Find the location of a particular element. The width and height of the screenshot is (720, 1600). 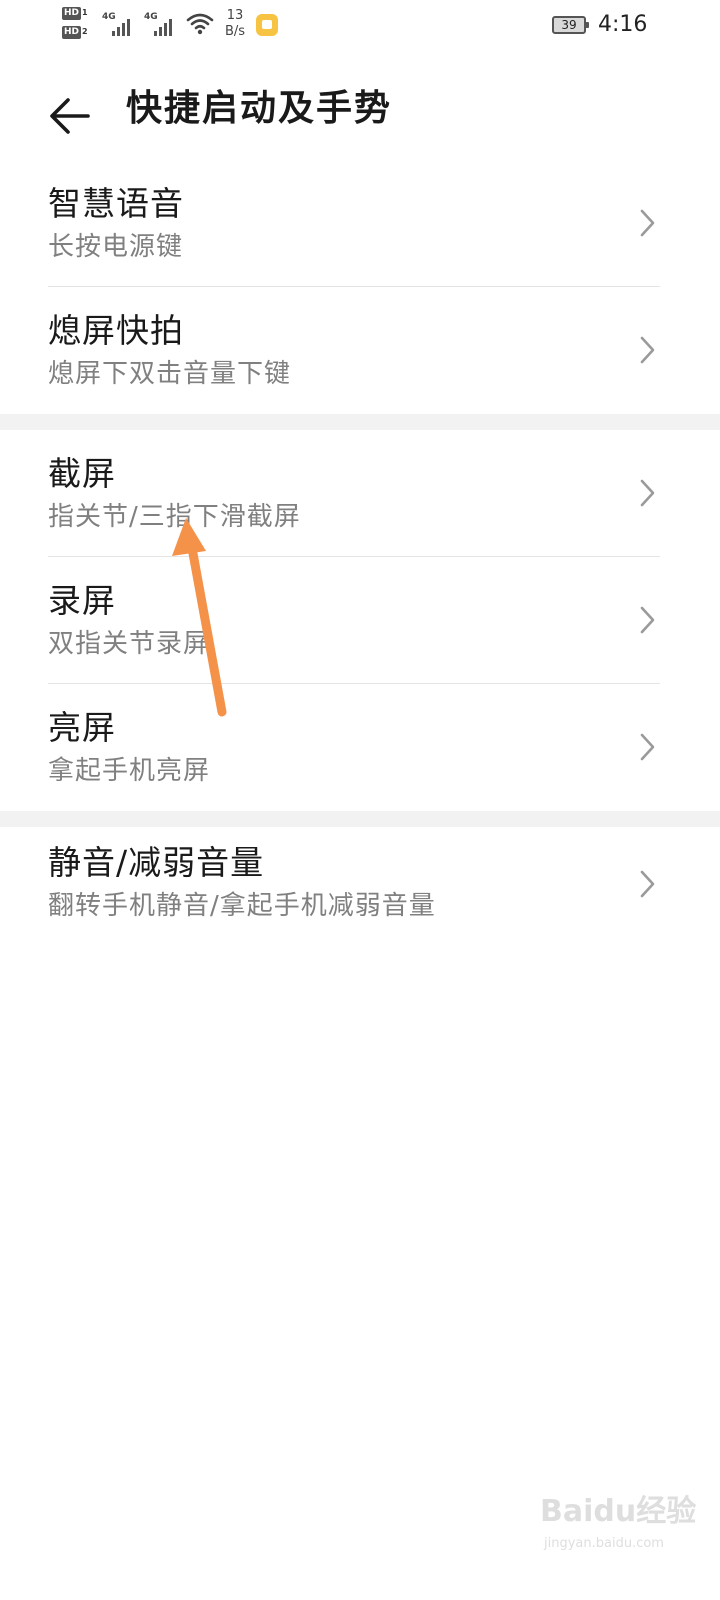

battery-icon: 39 is located at coordinates (570, 25).